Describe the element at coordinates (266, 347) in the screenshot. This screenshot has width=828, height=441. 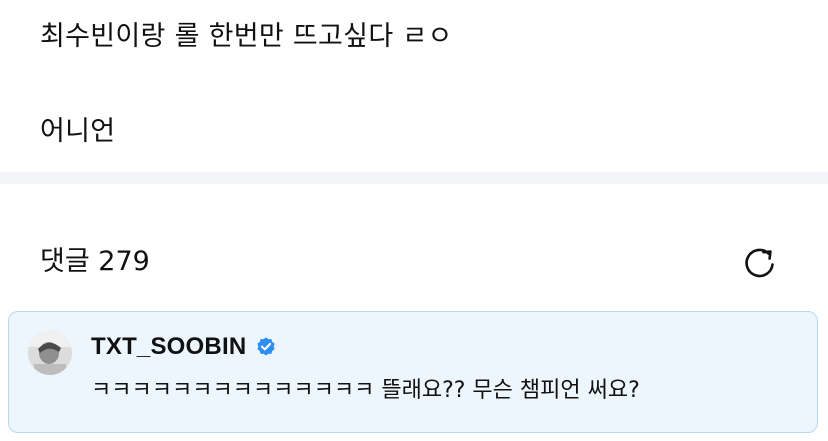
I see `verified-badge-icon` at that location.